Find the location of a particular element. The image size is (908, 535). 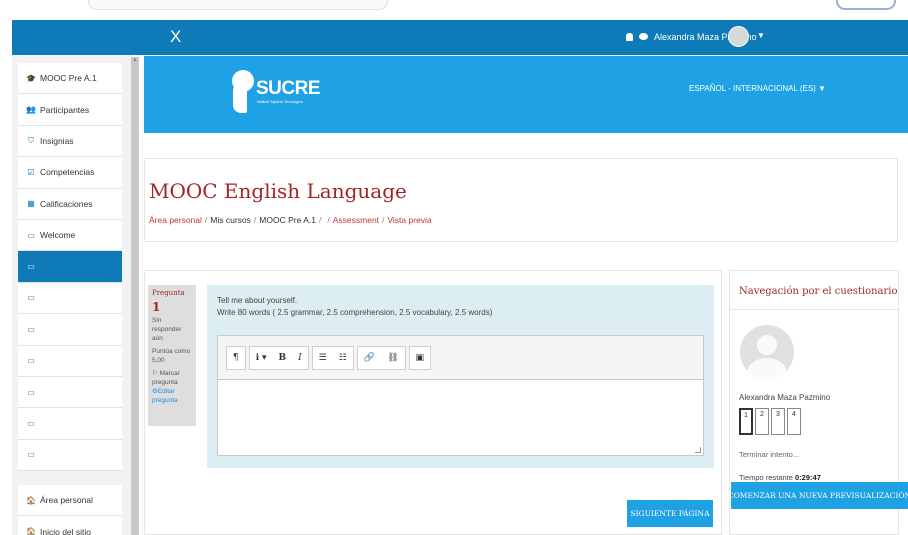

close-drawer-button: X is located at coordinates (175, 36).